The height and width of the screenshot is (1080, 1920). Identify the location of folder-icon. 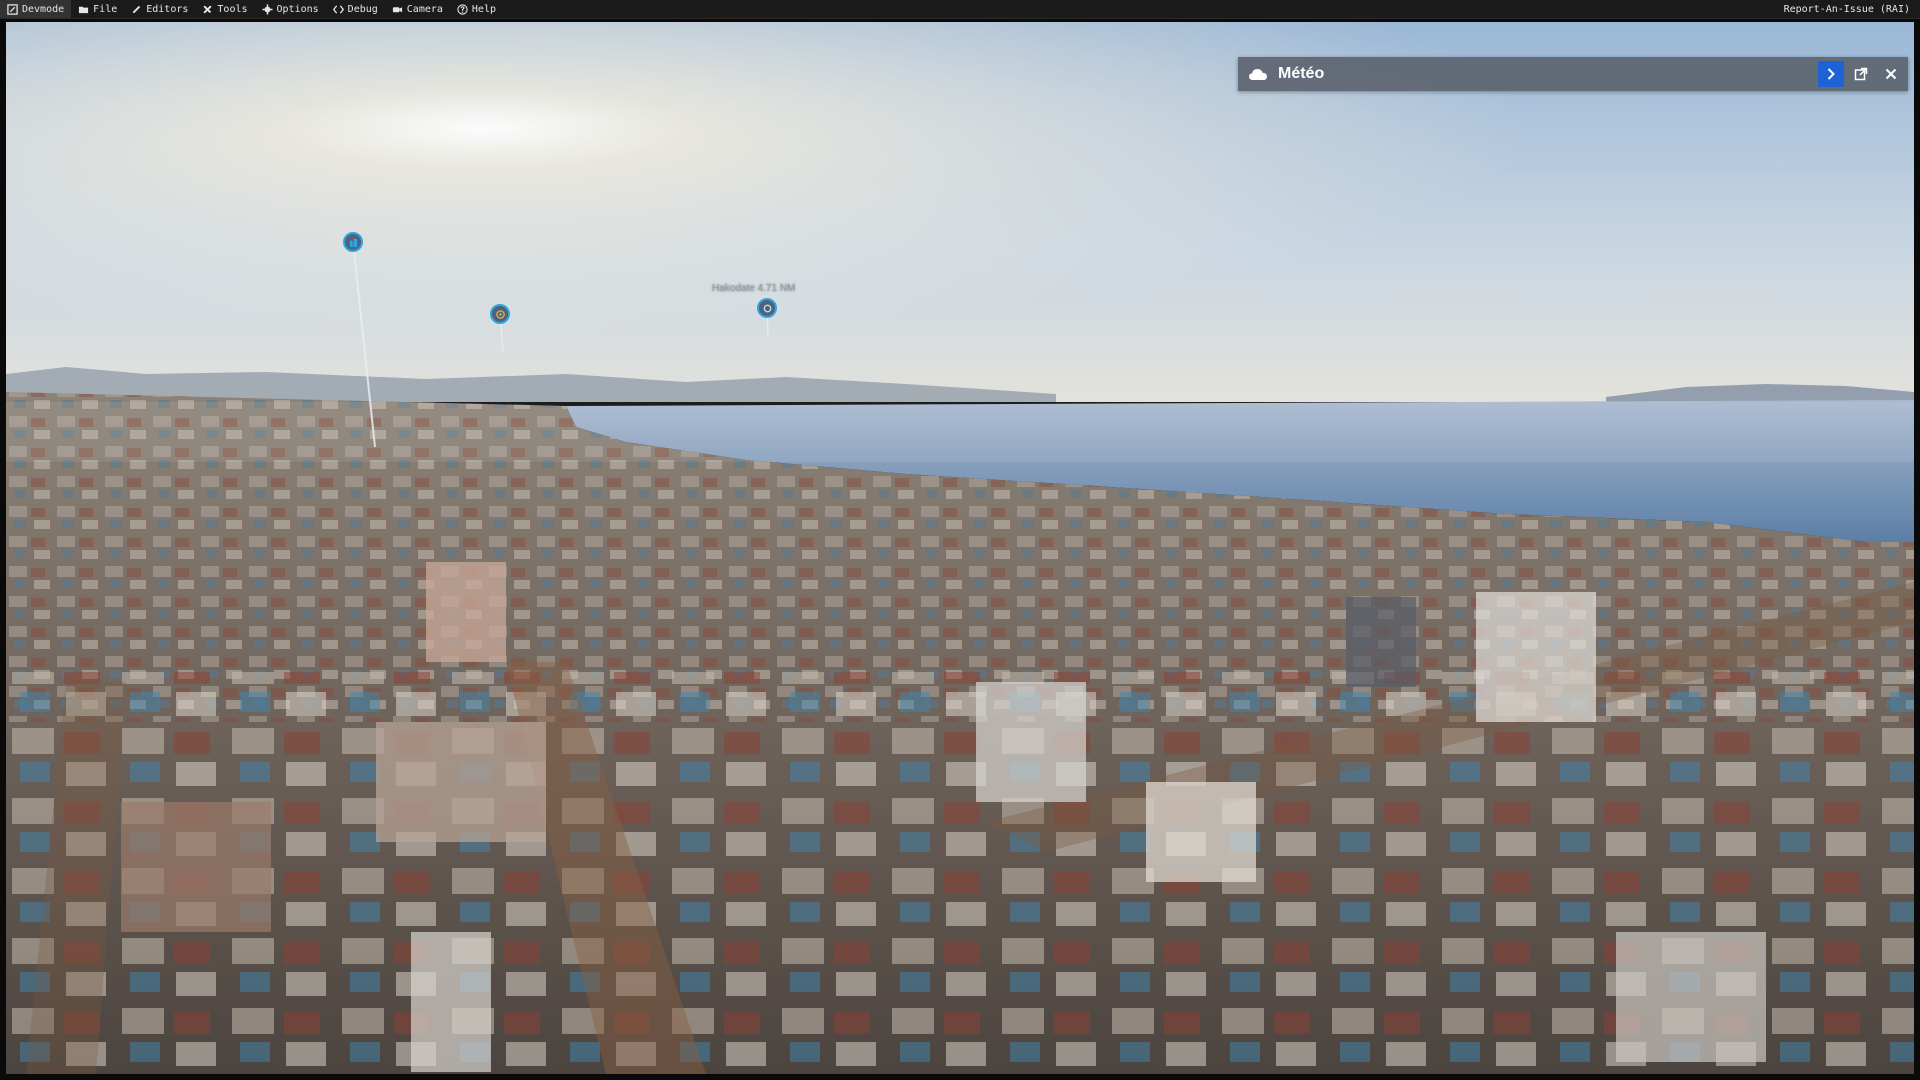
(84, 9).